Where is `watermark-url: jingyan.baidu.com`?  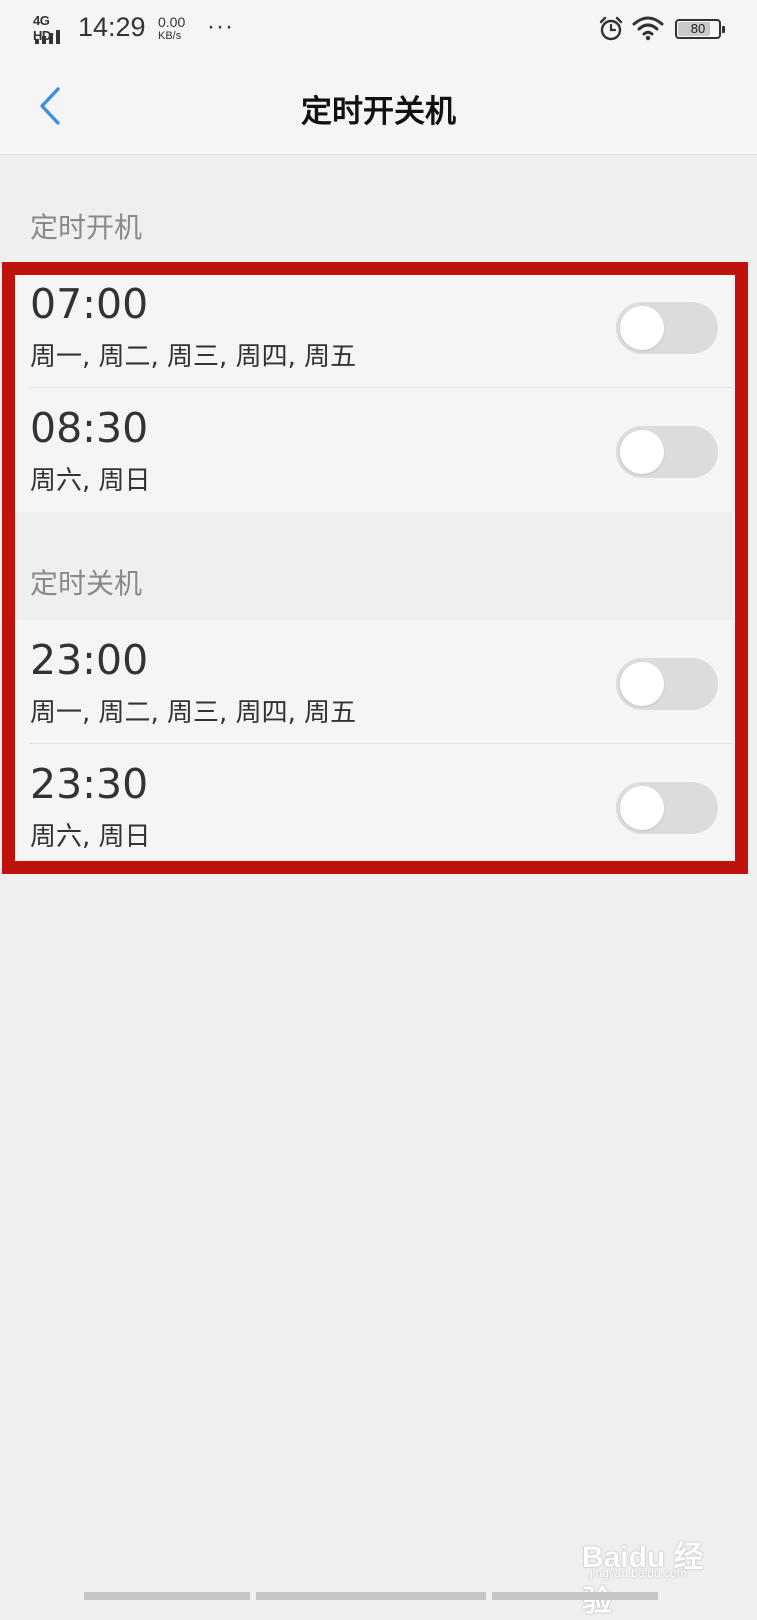 watermark-url: jingyan.baidu.com is located at coordinates (638, 1573).